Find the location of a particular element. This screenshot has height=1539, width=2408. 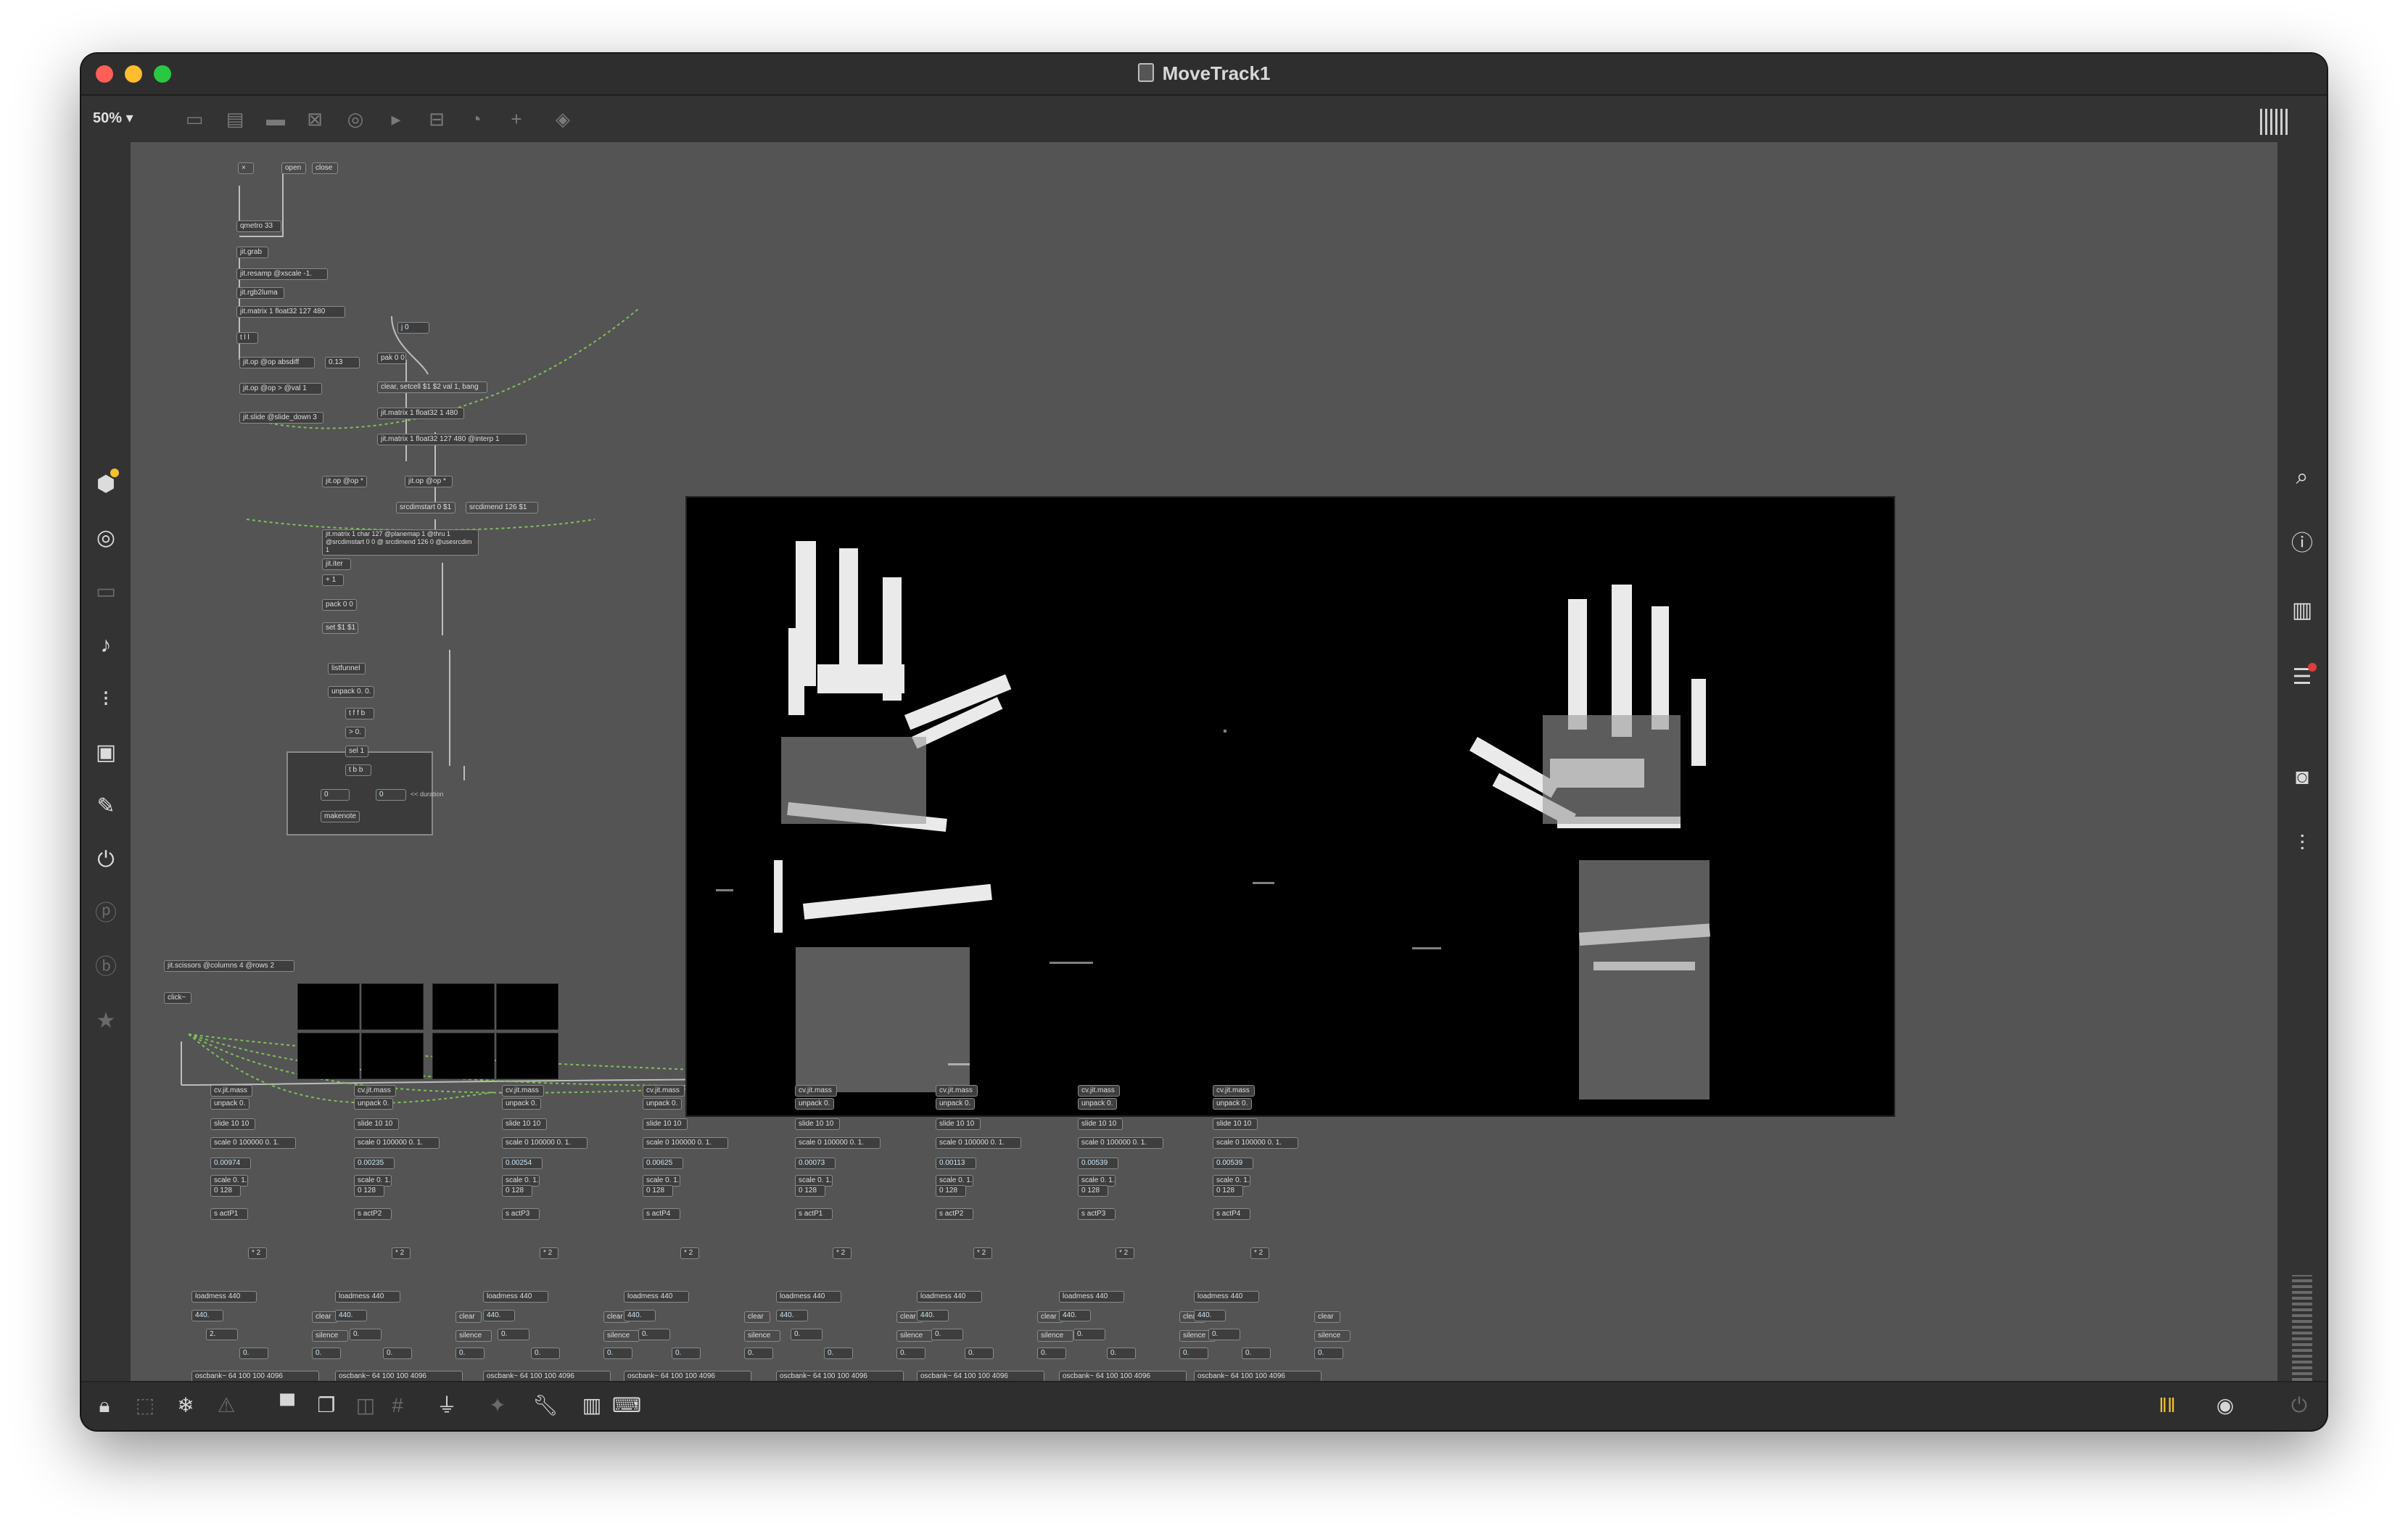

piano-icon: ▥ is located at coordinates (592, 1406).